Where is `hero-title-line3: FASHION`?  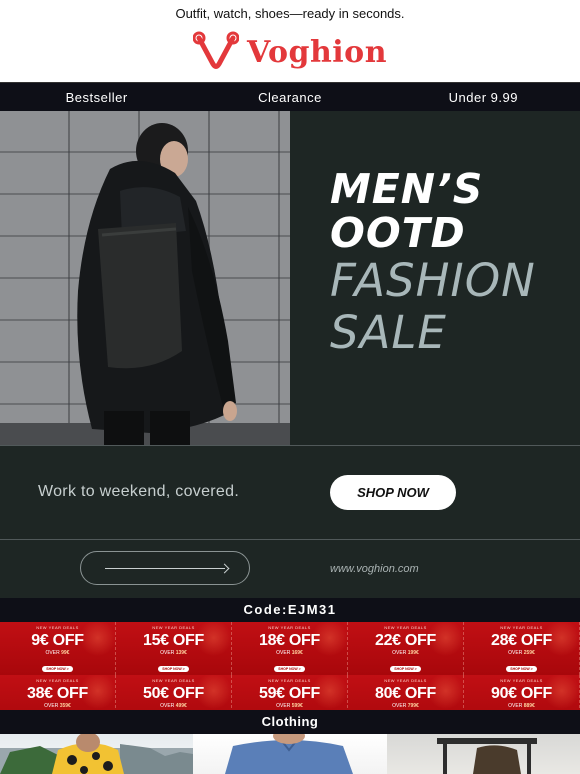
hero-title-line3: FASHION is located at coordinates (433, 280).